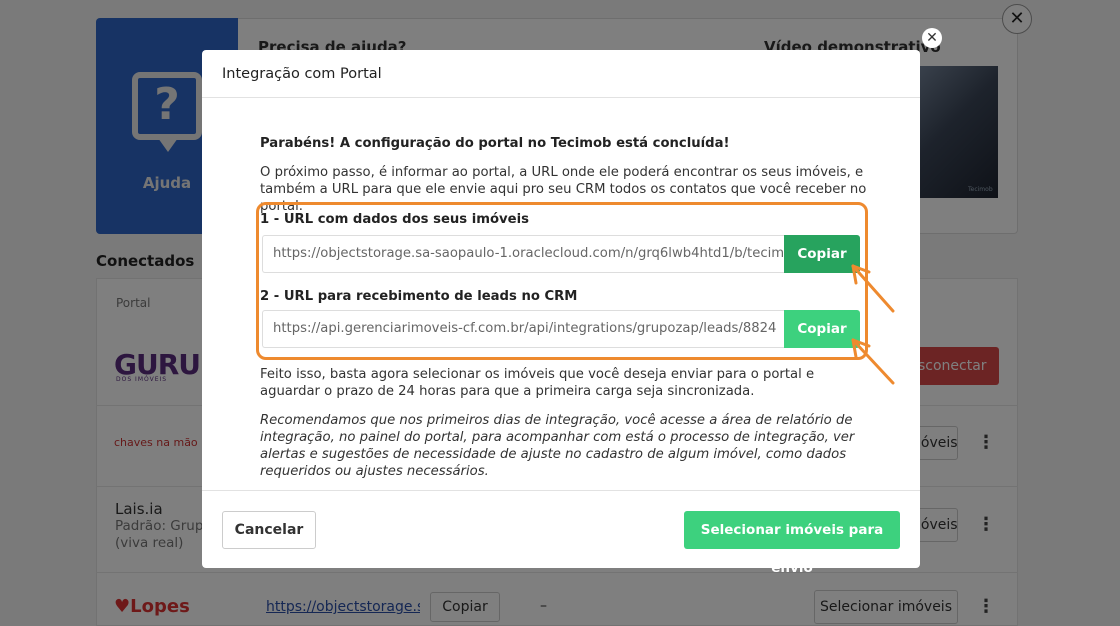 The width and height of the screenshot is (1120, 626). I want to click on copy-properties-url-button: Copiar, so click(822, 254).